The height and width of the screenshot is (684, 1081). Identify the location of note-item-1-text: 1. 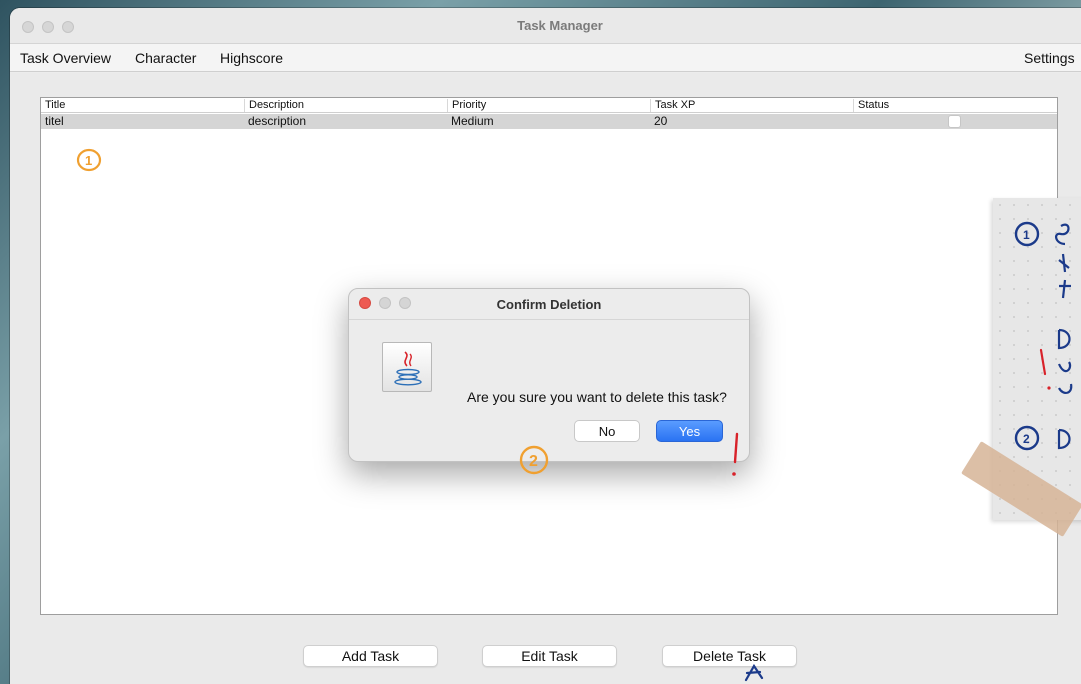
(1026, 235).